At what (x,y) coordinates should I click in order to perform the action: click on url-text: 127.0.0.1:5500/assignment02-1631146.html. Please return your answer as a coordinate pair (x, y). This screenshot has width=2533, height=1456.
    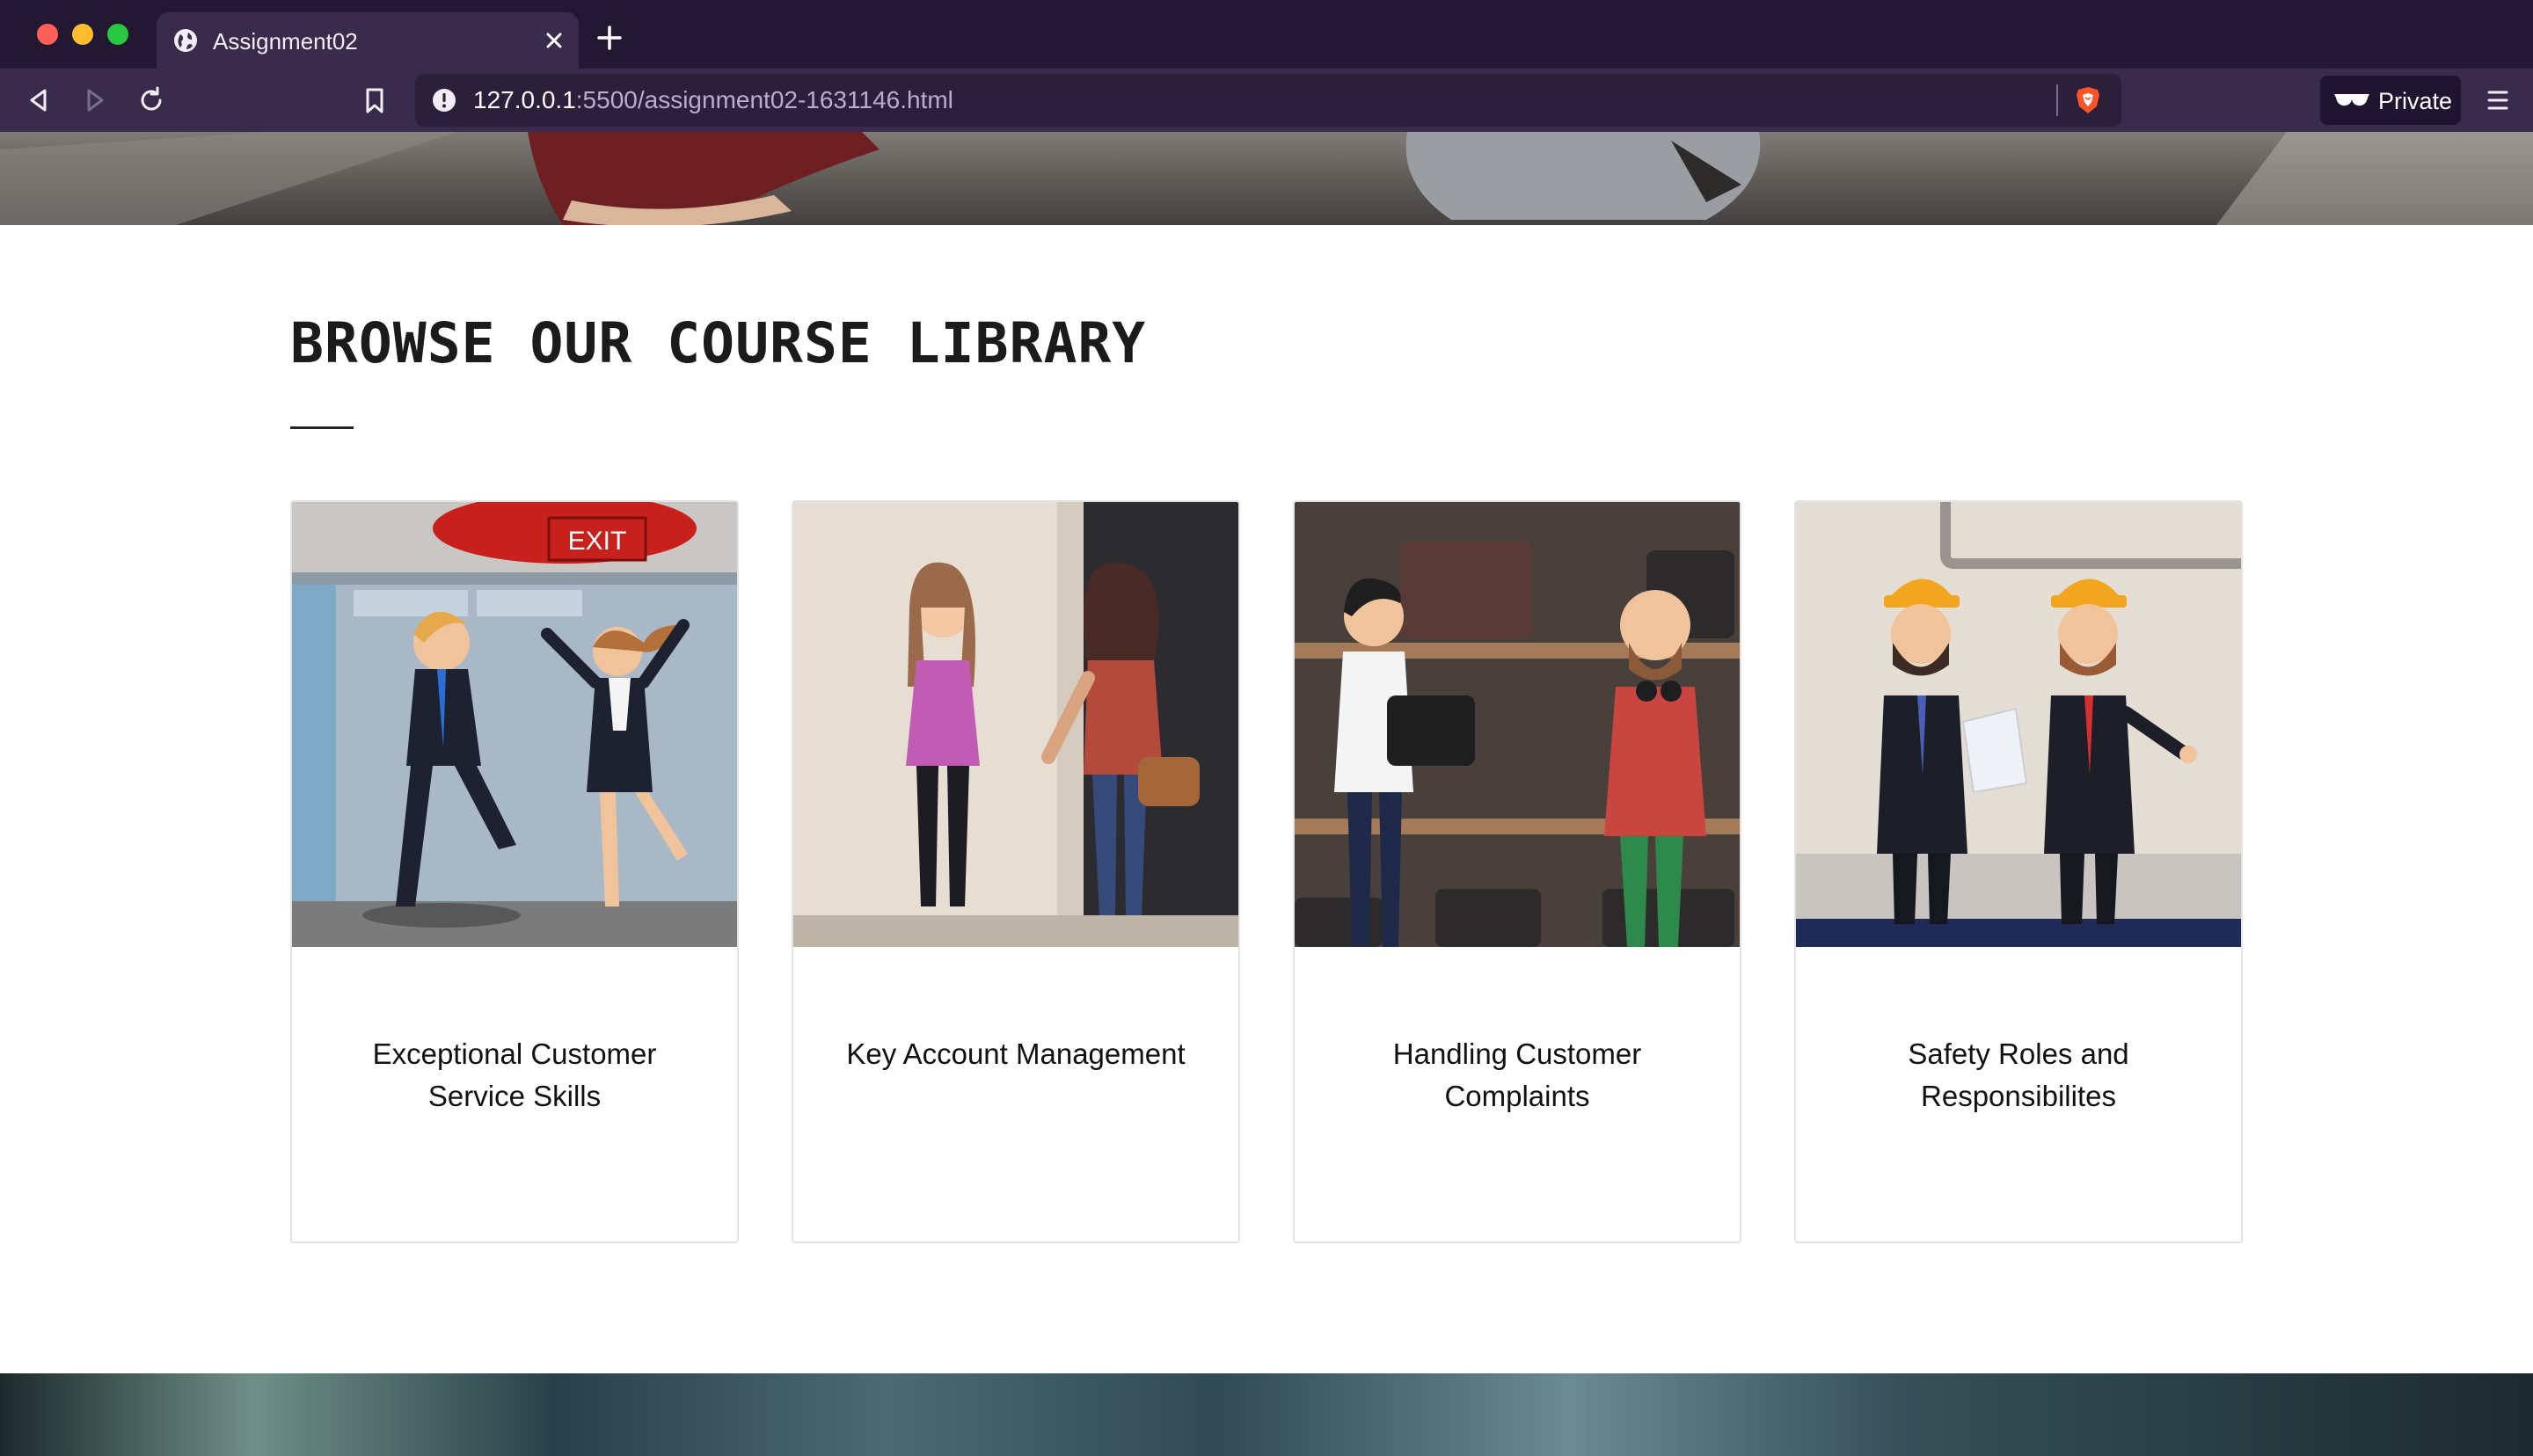
    Looking at the image, I should click on (713, 100).